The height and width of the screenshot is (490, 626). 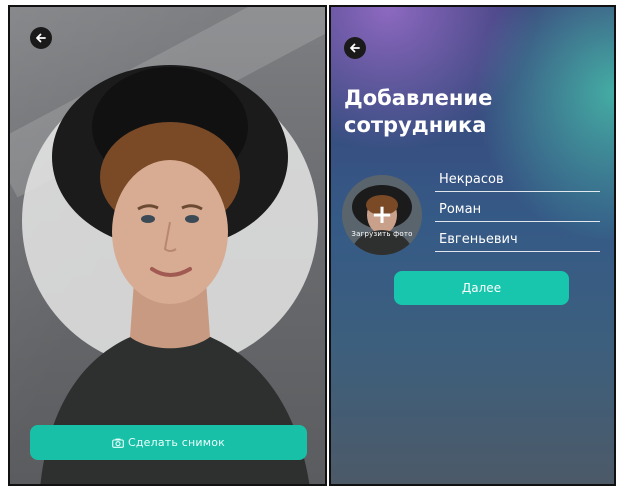 What do you see at coordinates (517, 181) in the screenshot?
I see `last-name-field: Некрасов` at bounding box center [517, 181].